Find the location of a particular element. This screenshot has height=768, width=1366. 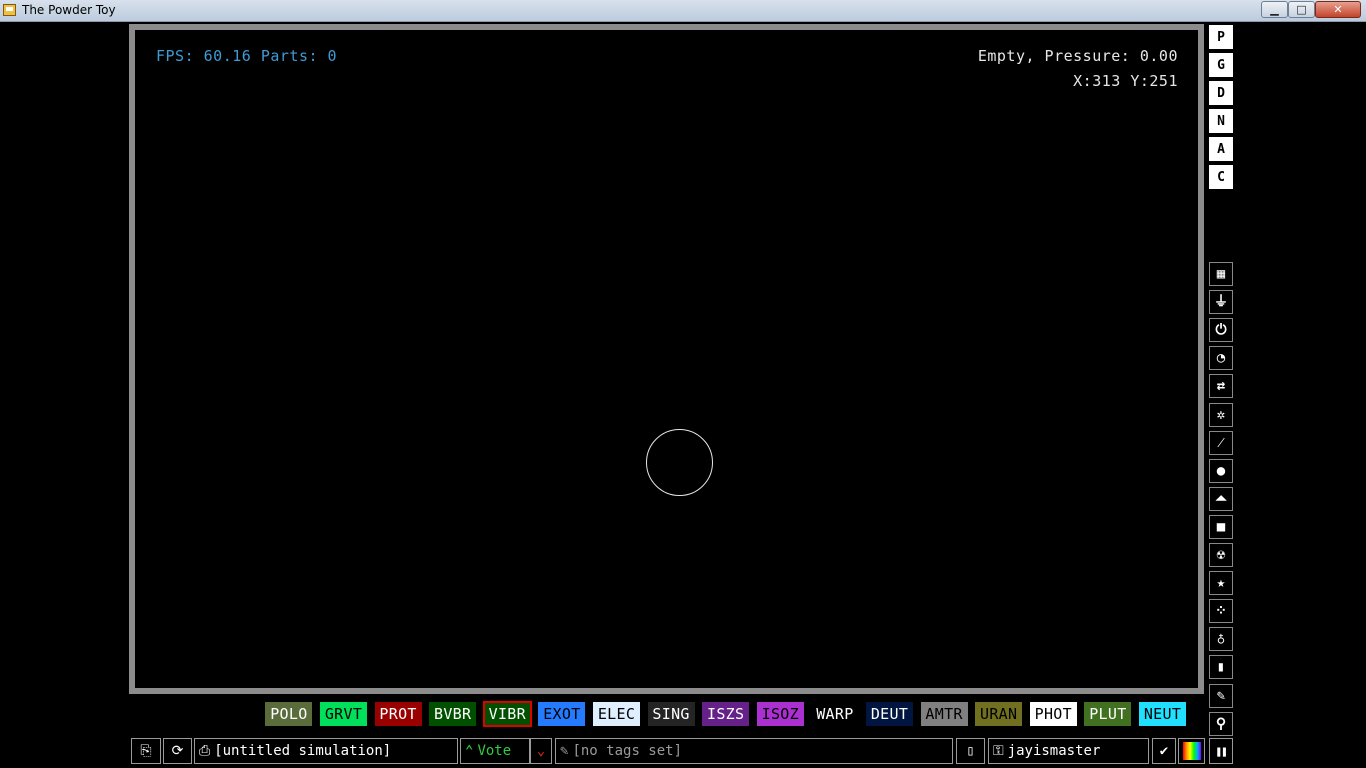

category-button-walls: ▦ is located at coordinates (1221, 274).